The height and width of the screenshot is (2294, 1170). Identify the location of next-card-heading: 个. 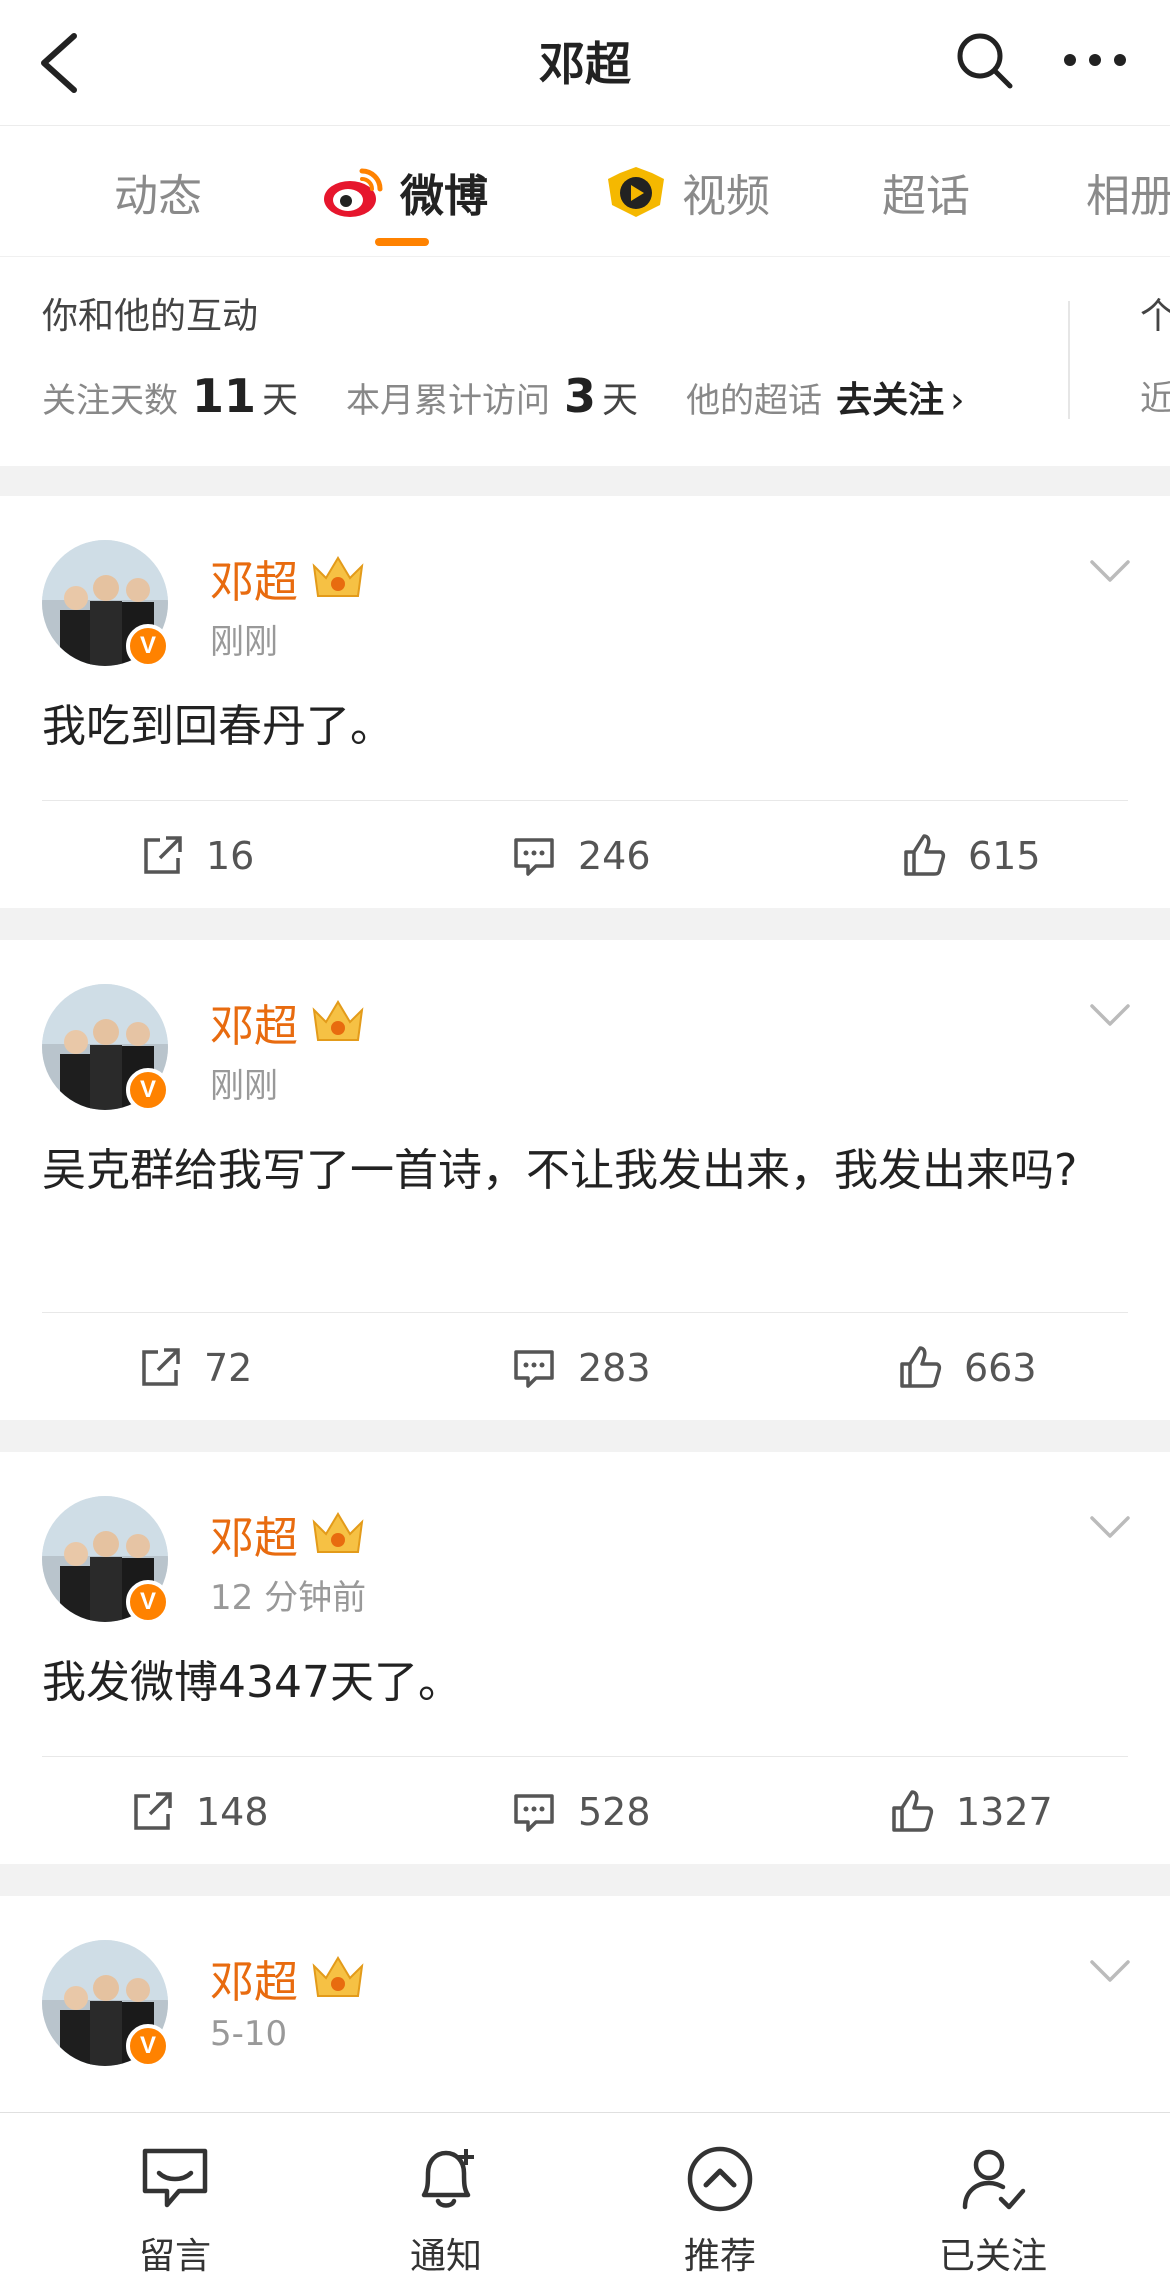
(1155, 313).